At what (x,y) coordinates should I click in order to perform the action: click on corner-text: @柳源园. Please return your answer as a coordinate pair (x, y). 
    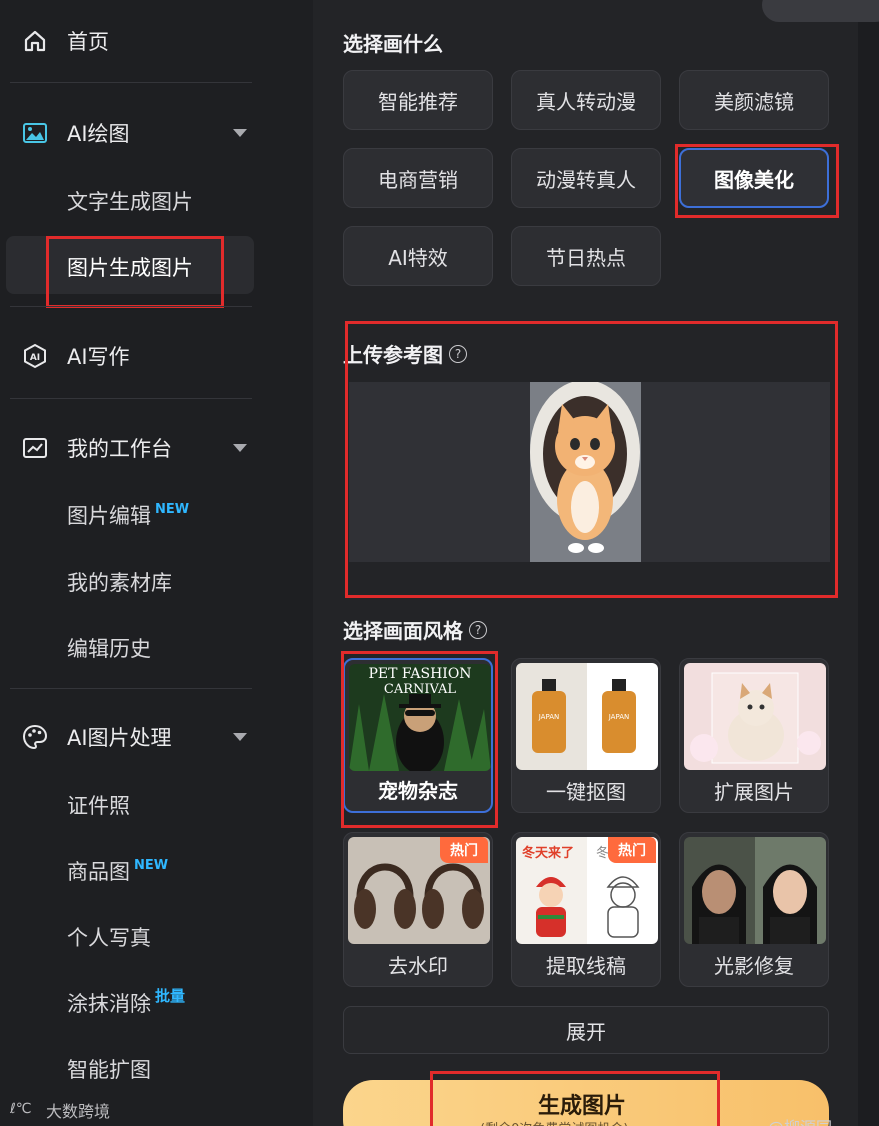
    Looking at the image, I should click on (800, 1120).